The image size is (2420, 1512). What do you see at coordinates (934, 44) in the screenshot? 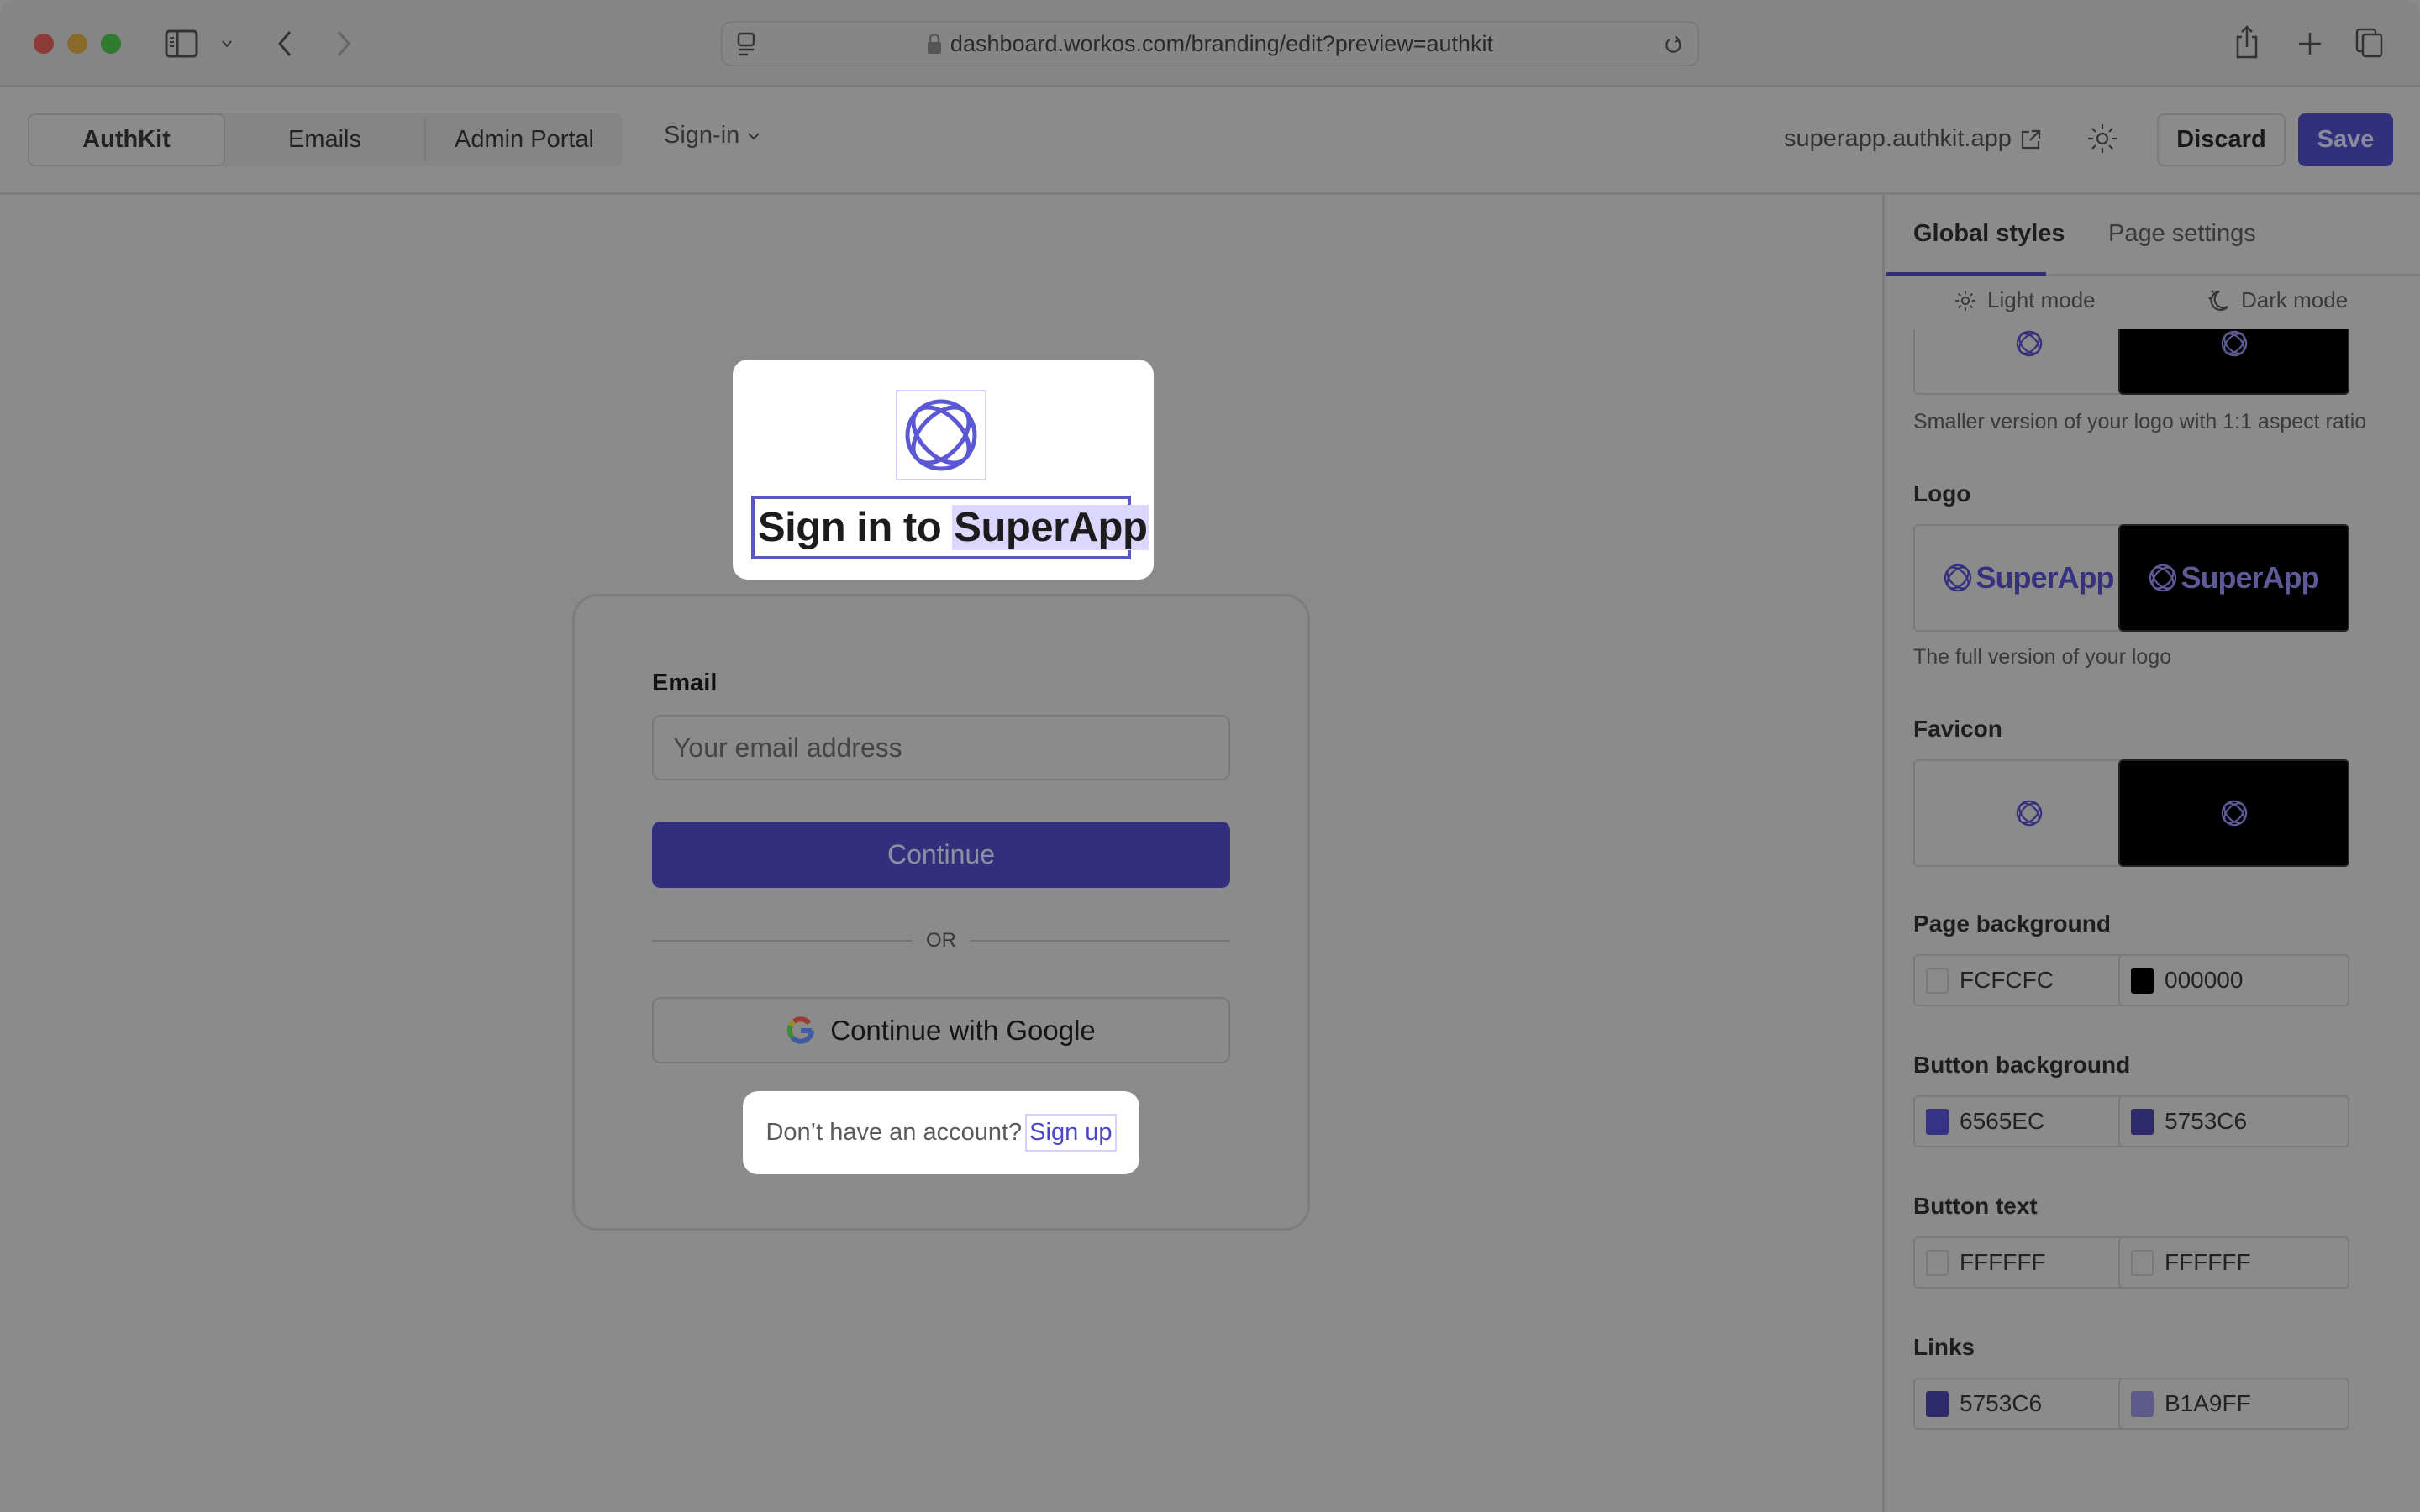
I see `lock-icon` at bounding box center [934, 44].